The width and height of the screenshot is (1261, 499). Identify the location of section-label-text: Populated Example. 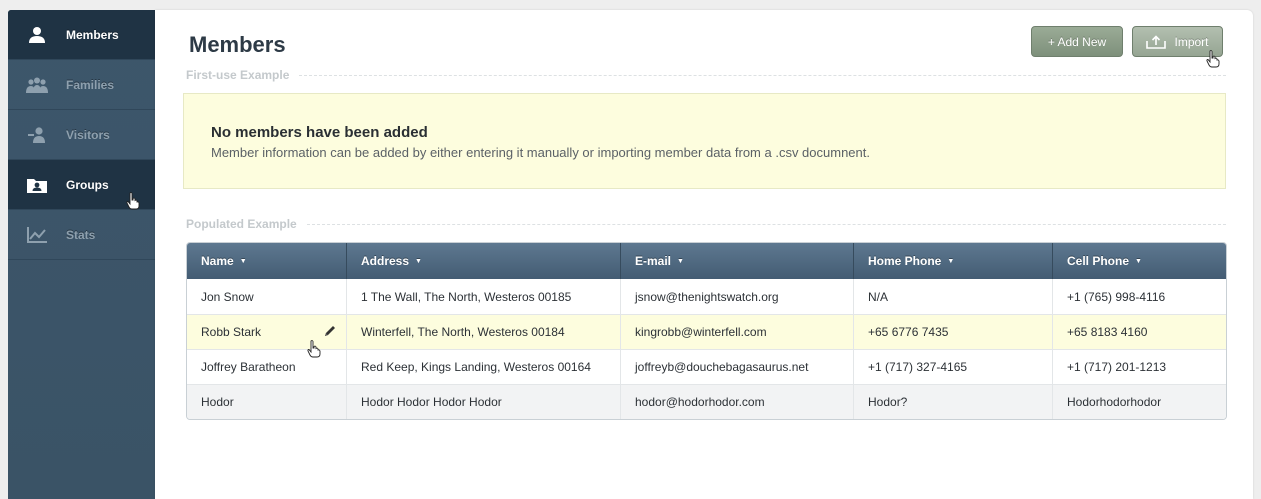
(241, 224).